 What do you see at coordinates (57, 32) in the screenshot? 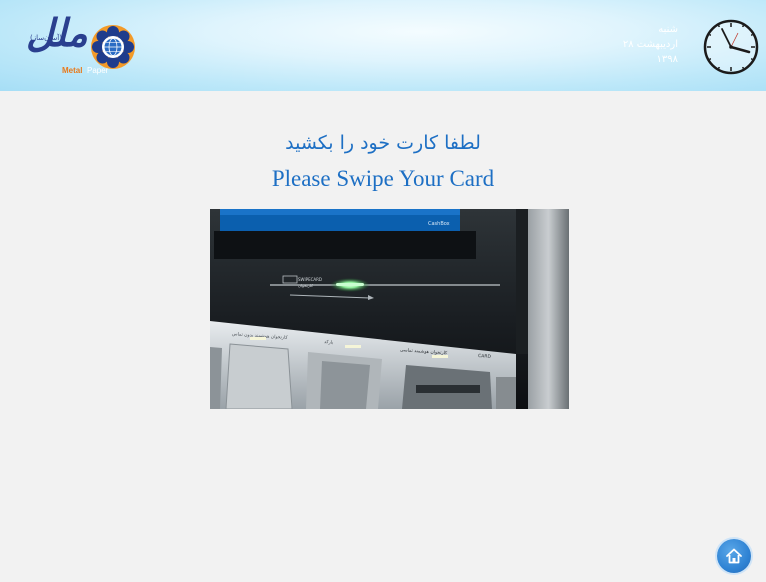
I see `logo-script-text: ملل` at bounding box center [57, 32].